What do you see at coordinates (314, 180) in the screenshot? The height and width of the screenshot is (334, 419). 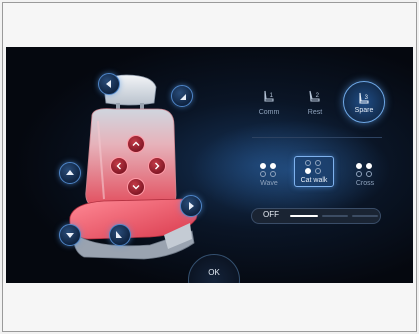 I see `massage-label: Cat walk` at bounding box center [314, 180].